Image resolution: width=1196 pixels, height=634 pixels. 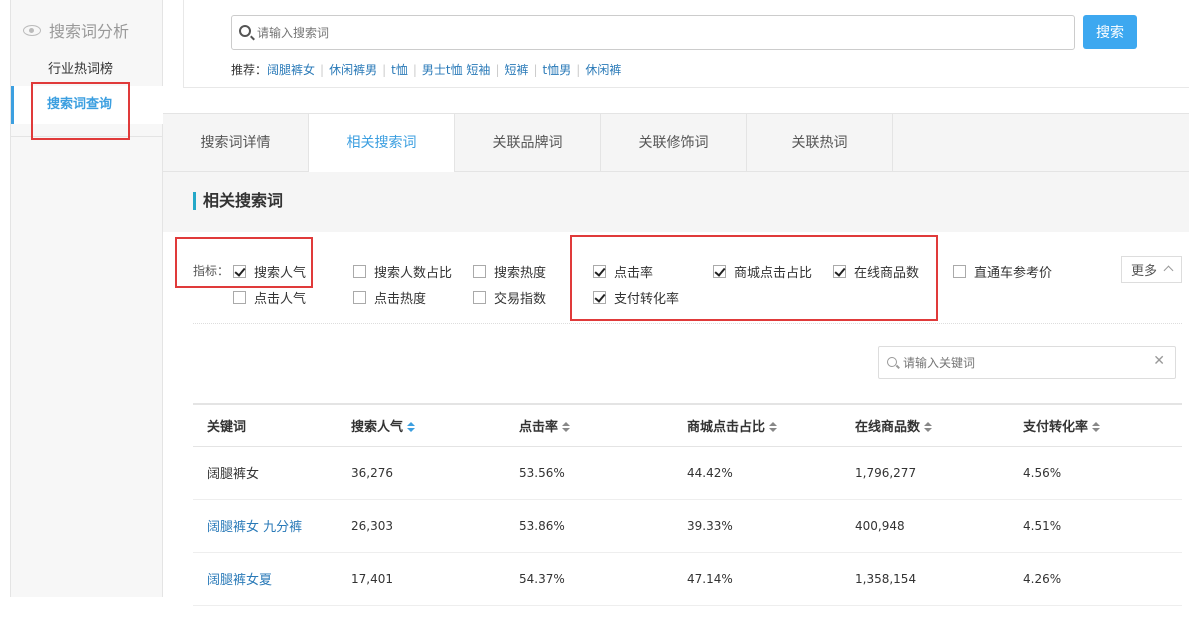 What do you see at coordinates (456, 70) in the screenshot?
I see `recommend-term: 男士t恤 短袖` at bounding box center [456, 70].